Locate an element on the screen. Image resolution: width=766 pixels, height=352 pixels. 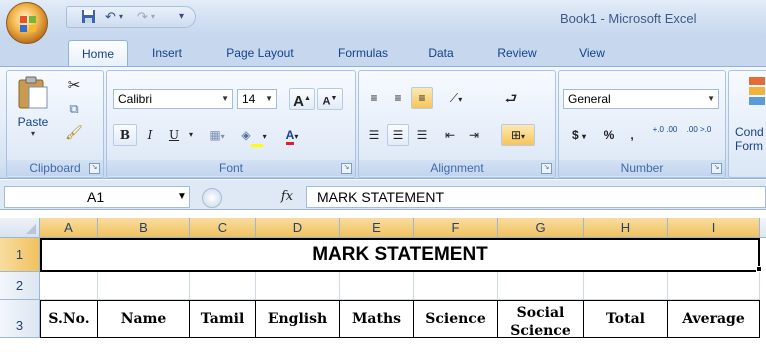
cell-a3: S.No. is located at coordinates (69, 319).